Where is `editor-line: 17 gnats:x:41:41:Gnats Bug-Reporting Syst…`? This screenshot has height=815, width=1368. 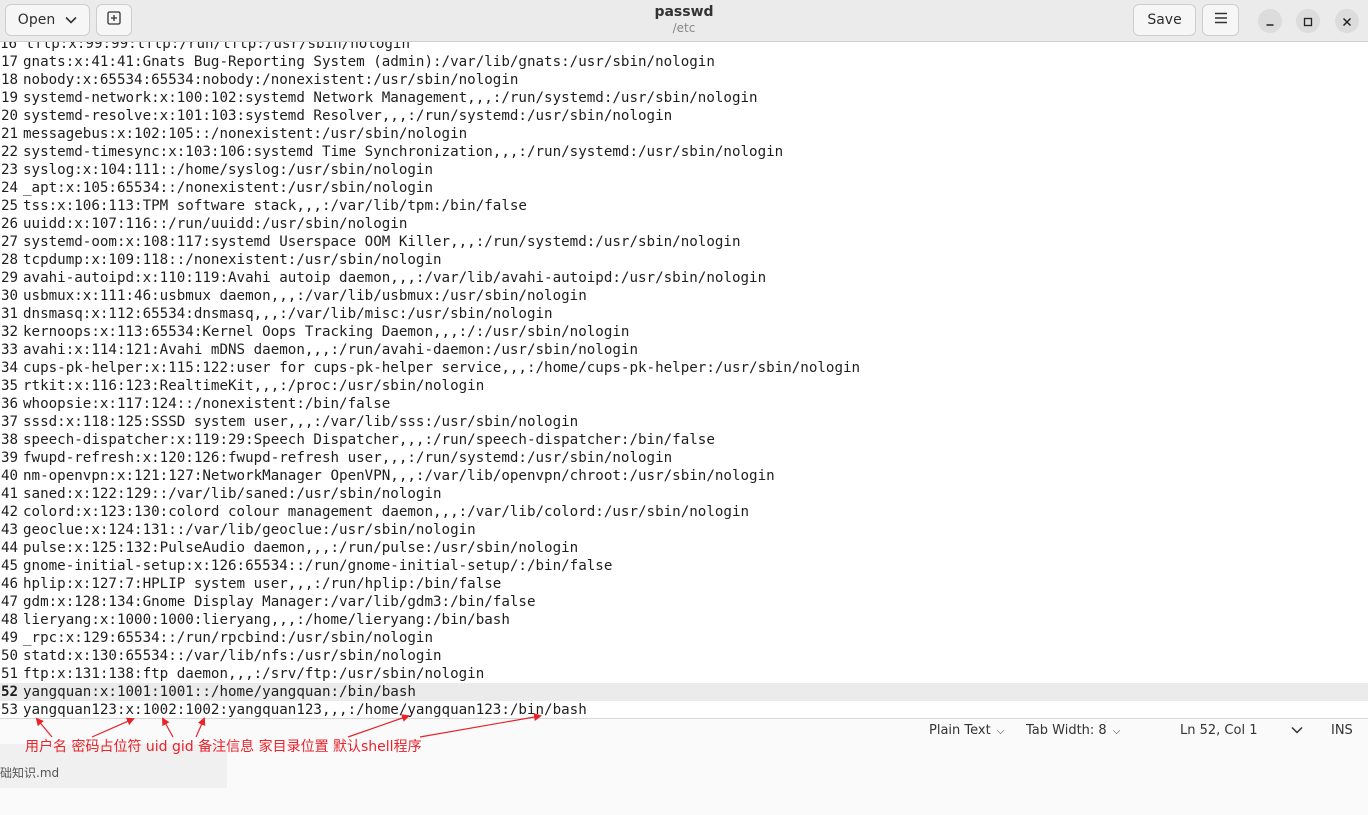
editor-line: 17 gnats:x:41:41:Gnats Bug-Reporting Syst… is located at coordinates (684, 62).